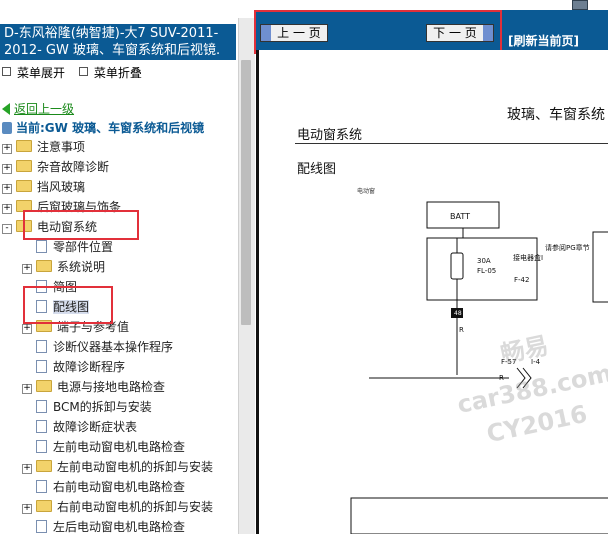 This screenshot has height=537, width=608. I want to click on back-arrow-icon, so click(6, 109).